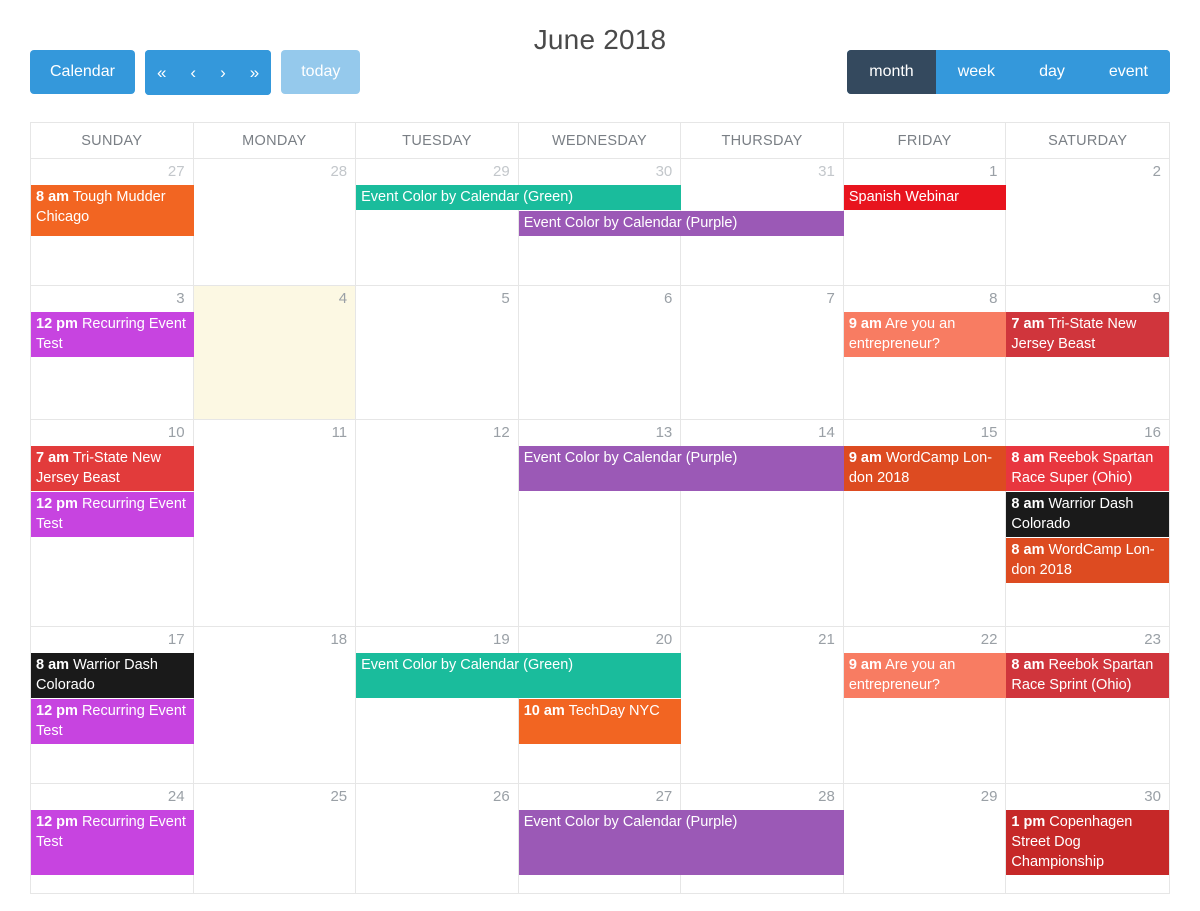 The height and width of the screenshot is (911, 1200). What do you see at coordinates (1087, 705) in the screenshot?
I see `day-cell: 23` at bounding box center [1087, 705].